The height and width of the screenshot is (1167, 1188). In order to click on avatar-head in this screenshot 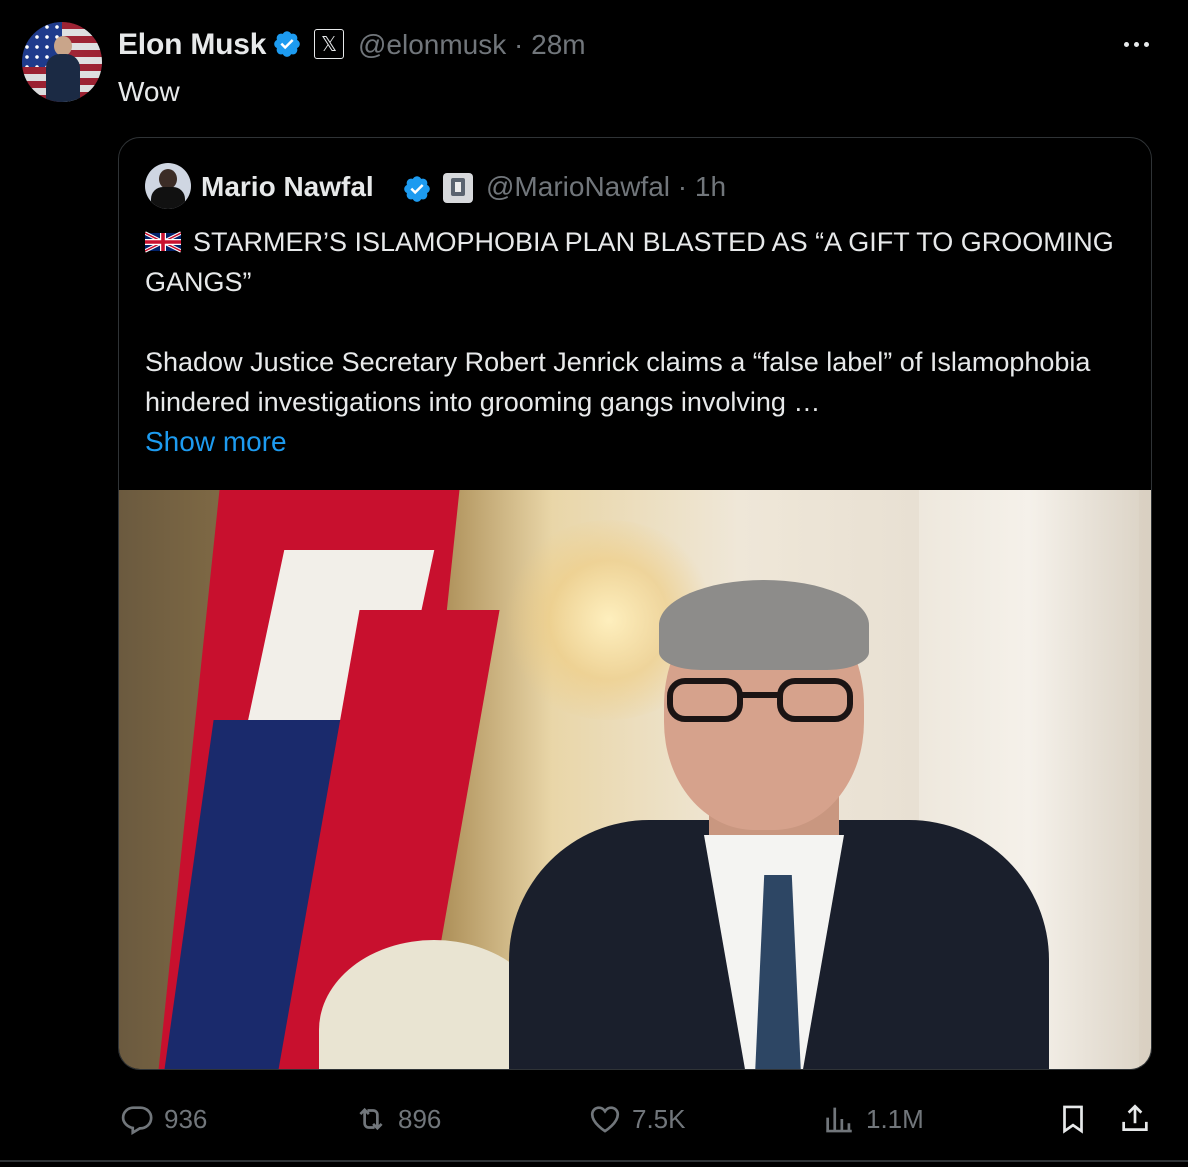, I will do `click(63, 46)`.